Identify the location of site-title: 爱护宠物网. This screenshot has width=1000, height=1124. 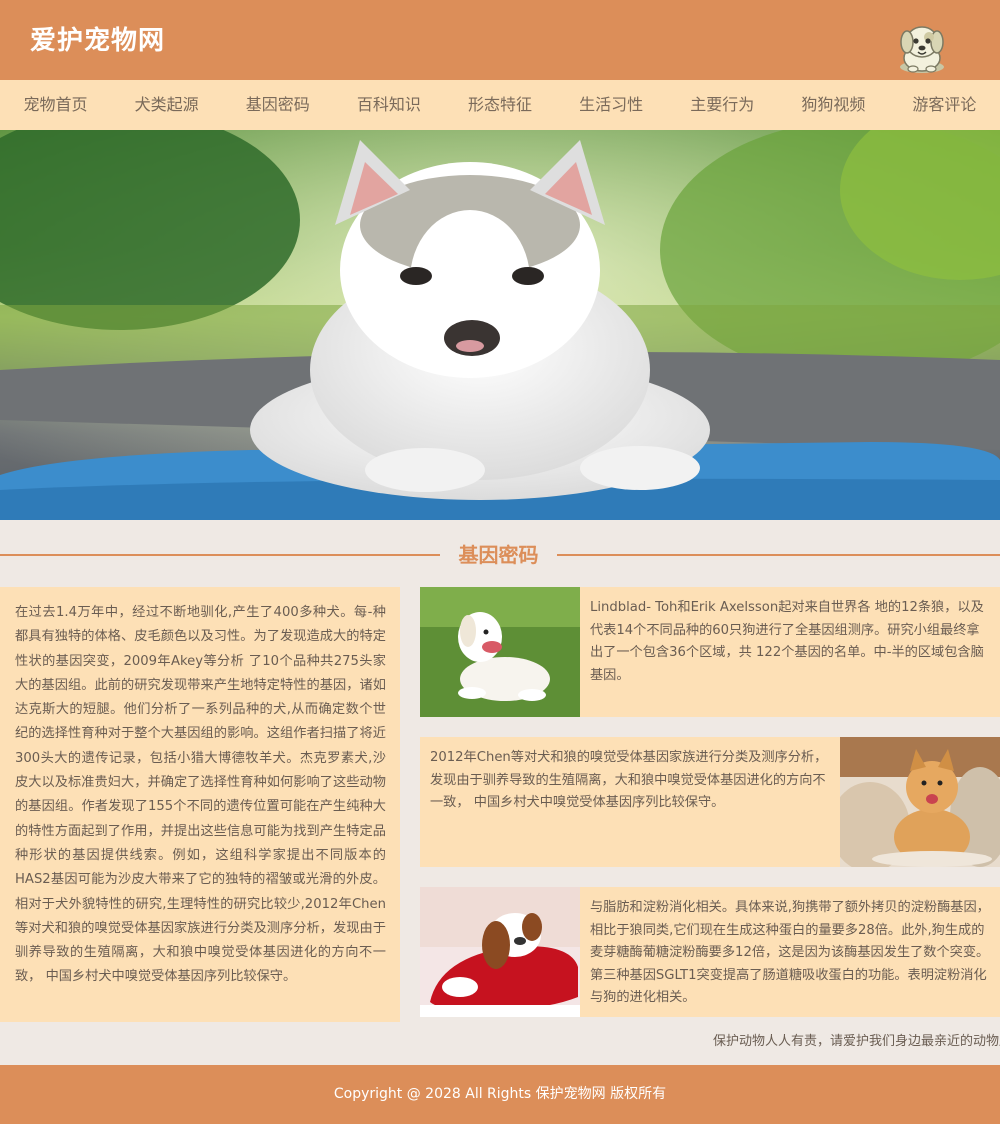
(97, 41).